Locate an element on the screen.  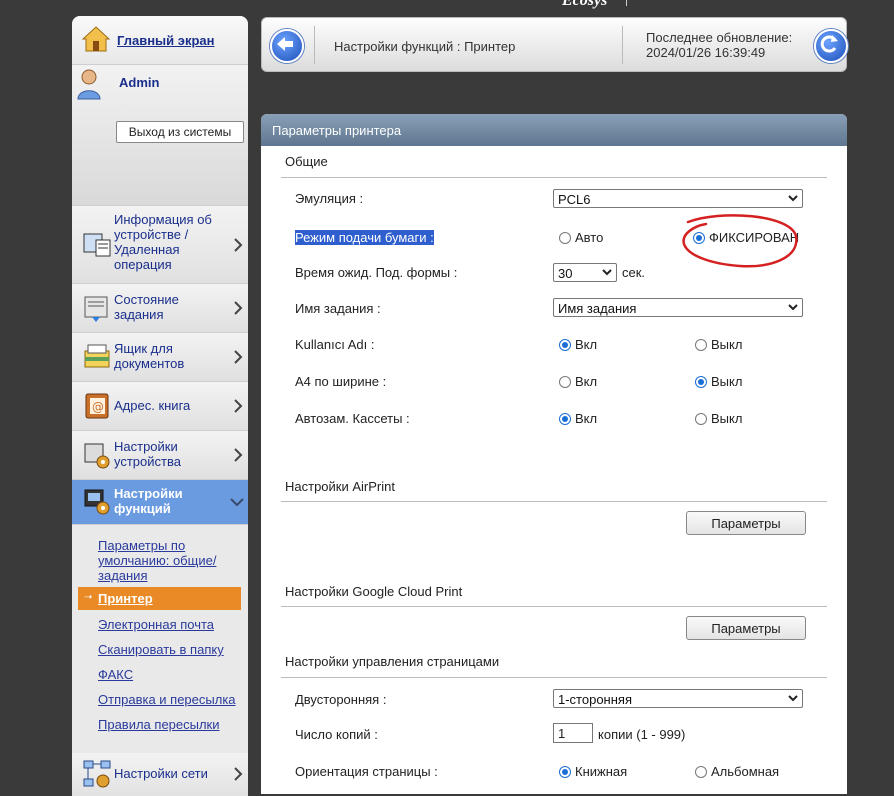
document-box-icon is located at coordinates (97, 356).